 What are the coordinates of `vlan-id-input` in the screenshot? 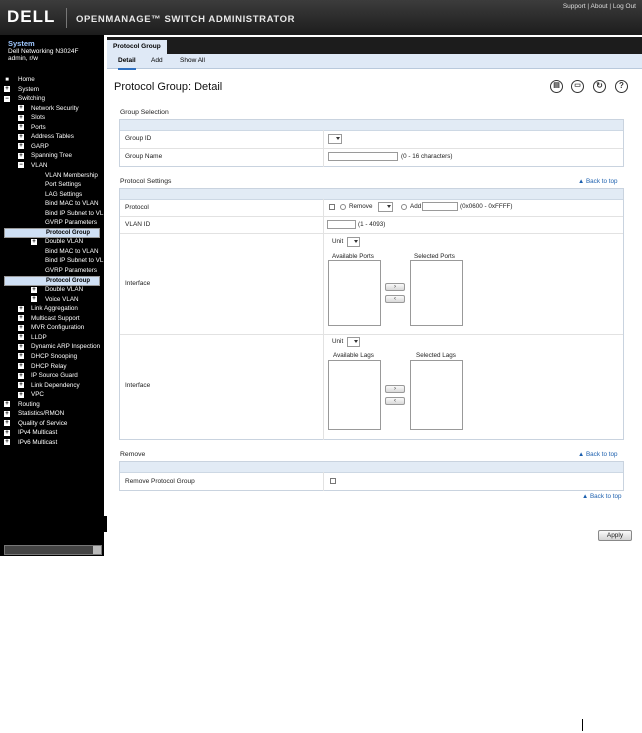 It's located at (341, 224).